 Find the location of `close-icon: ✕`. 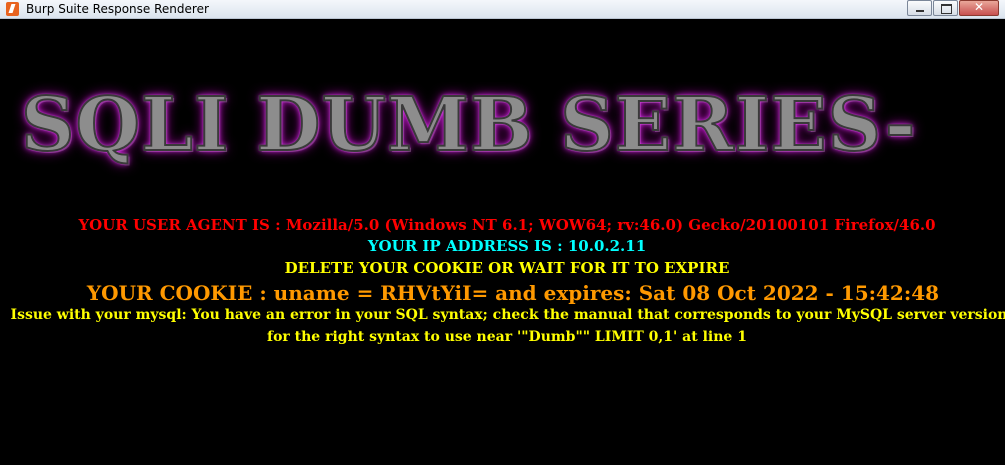

close-icon: ✕ is located at coordinates (979, 7).